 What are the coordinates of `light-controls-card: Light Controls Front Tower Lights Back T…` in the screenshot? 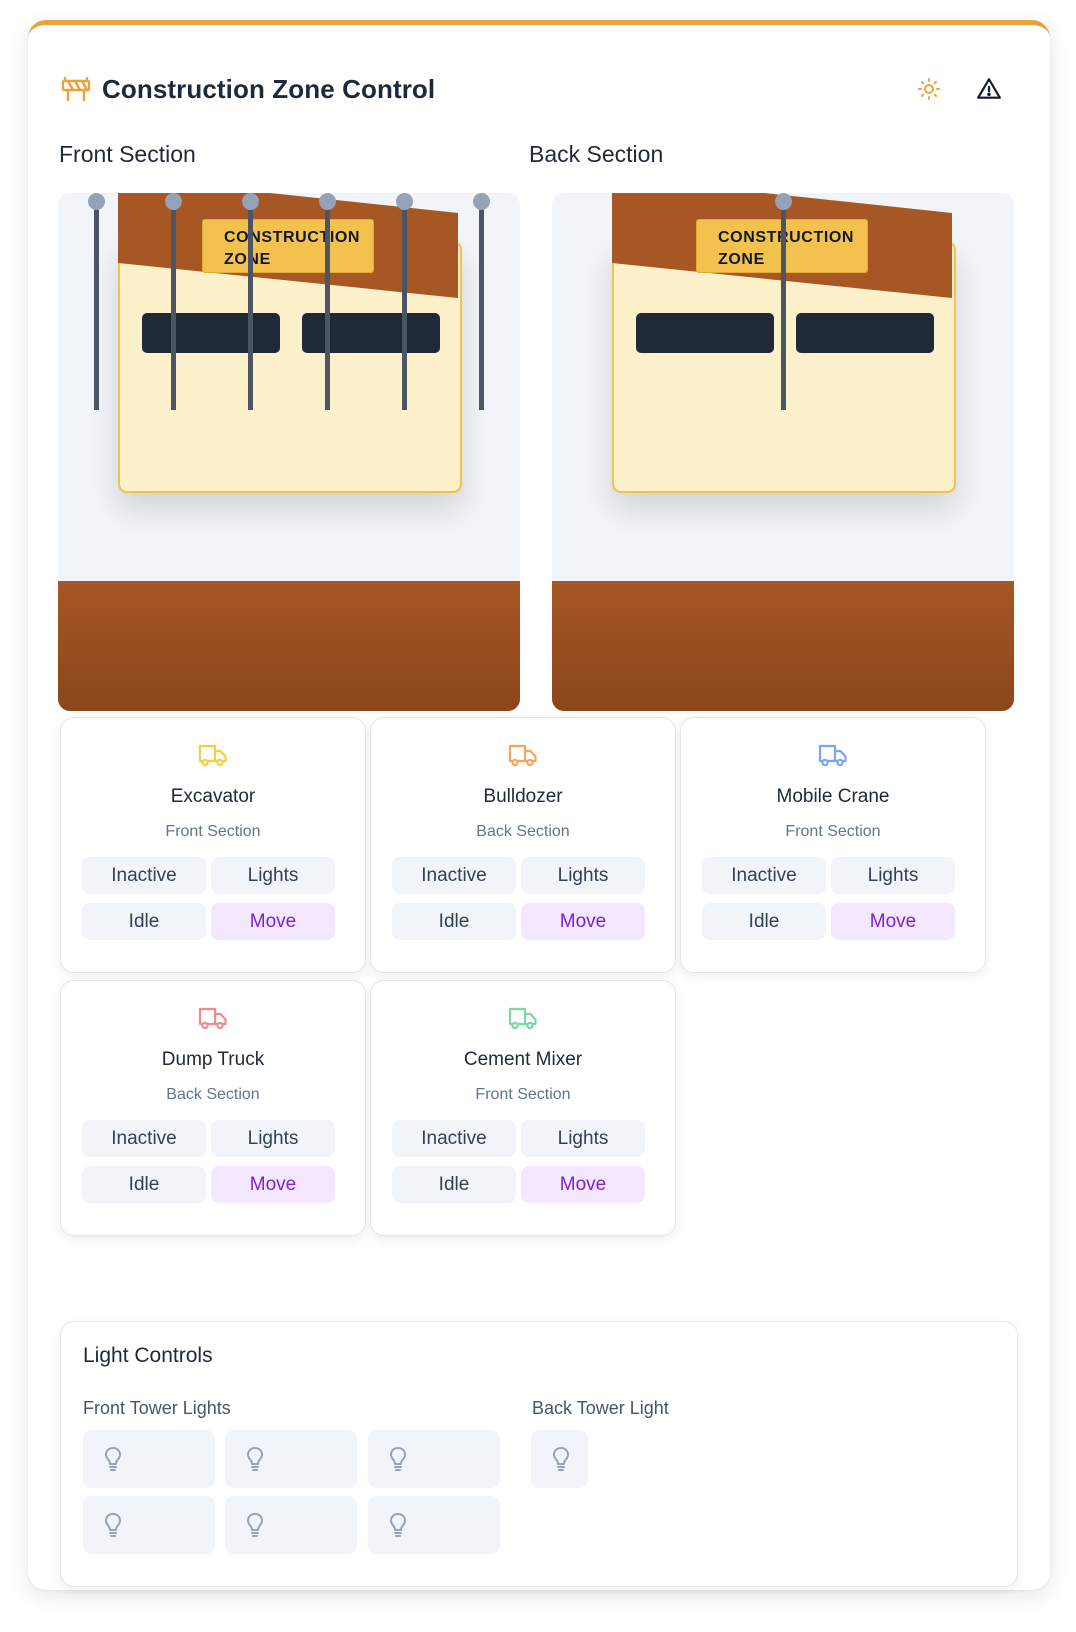 It's located at (539, 1454).